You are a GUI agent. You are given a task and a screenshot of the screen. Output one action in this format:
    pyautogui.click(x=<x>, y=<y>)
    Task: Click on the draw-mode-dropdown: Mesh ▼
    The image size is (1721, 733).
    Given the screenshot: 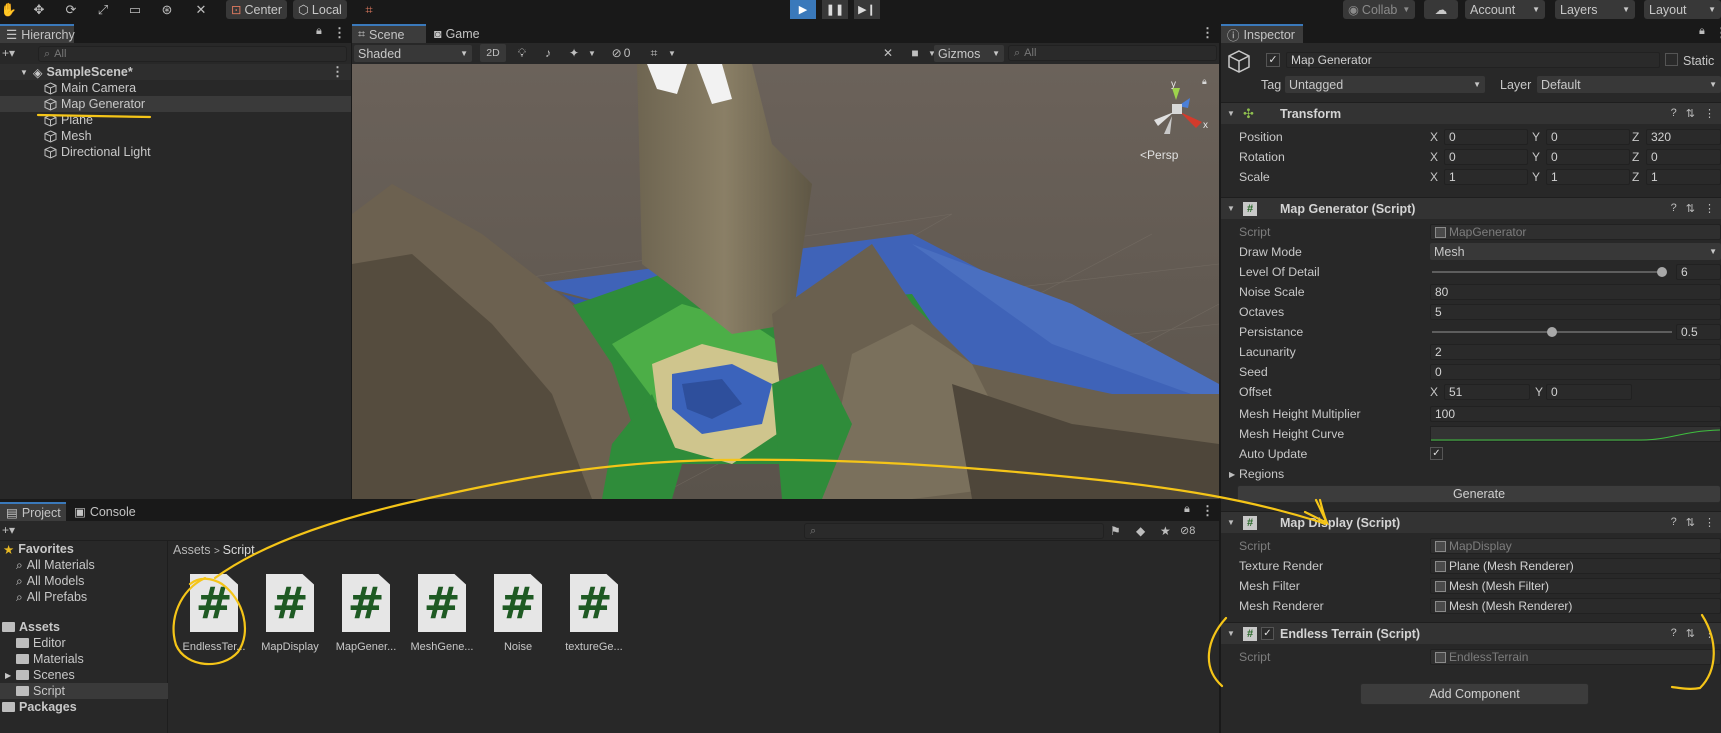 What is the action you would take?
    pyautogui.click(x=1575, y=251)
    